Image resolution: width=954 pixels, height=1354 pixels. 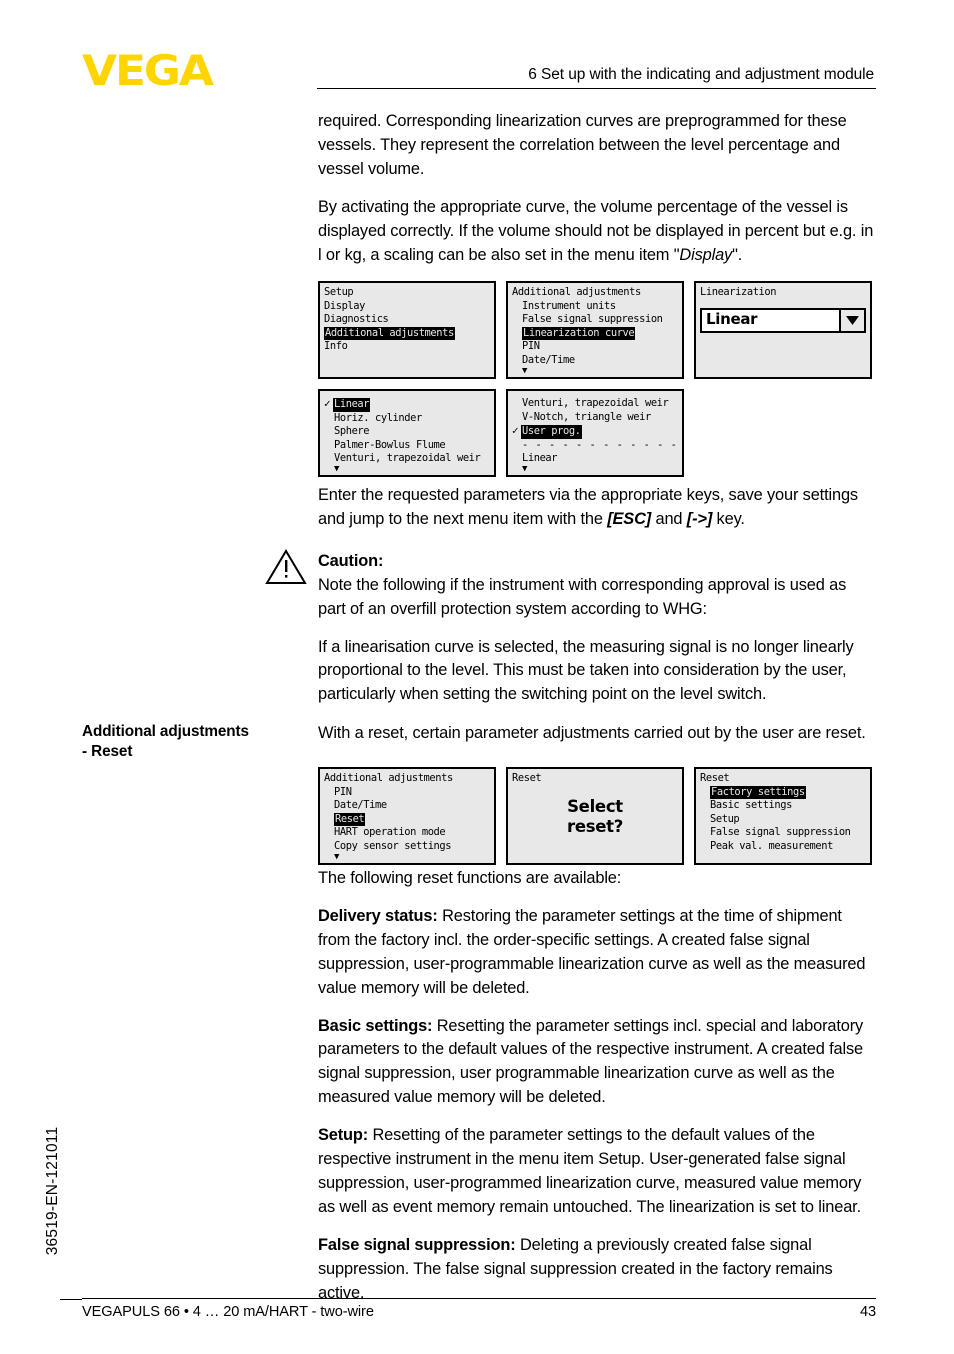 What do you see at coordinates (751, 805) in the screenshot?
I see `list-item-label: Basic settings` at bounding box center [751, 805].